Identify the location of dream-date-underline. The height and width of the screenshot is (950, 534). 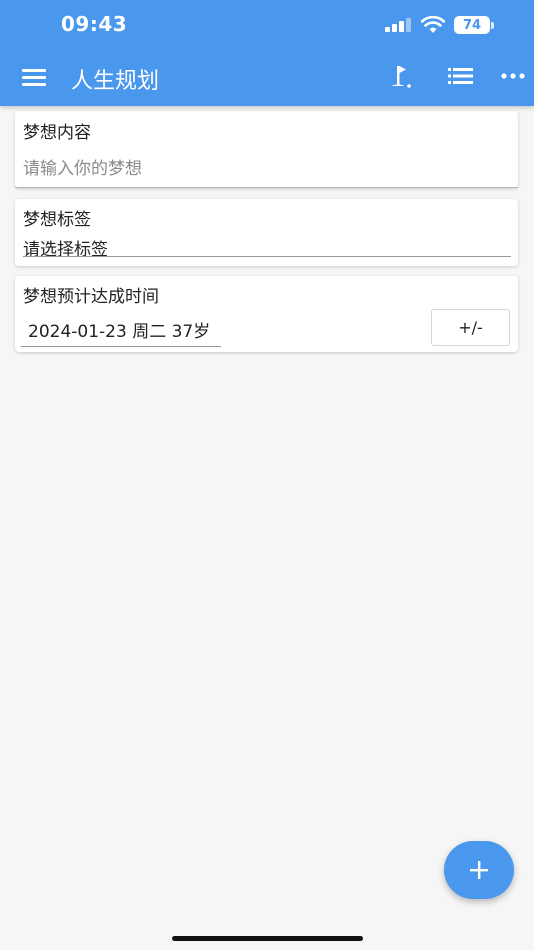
(121, 346).